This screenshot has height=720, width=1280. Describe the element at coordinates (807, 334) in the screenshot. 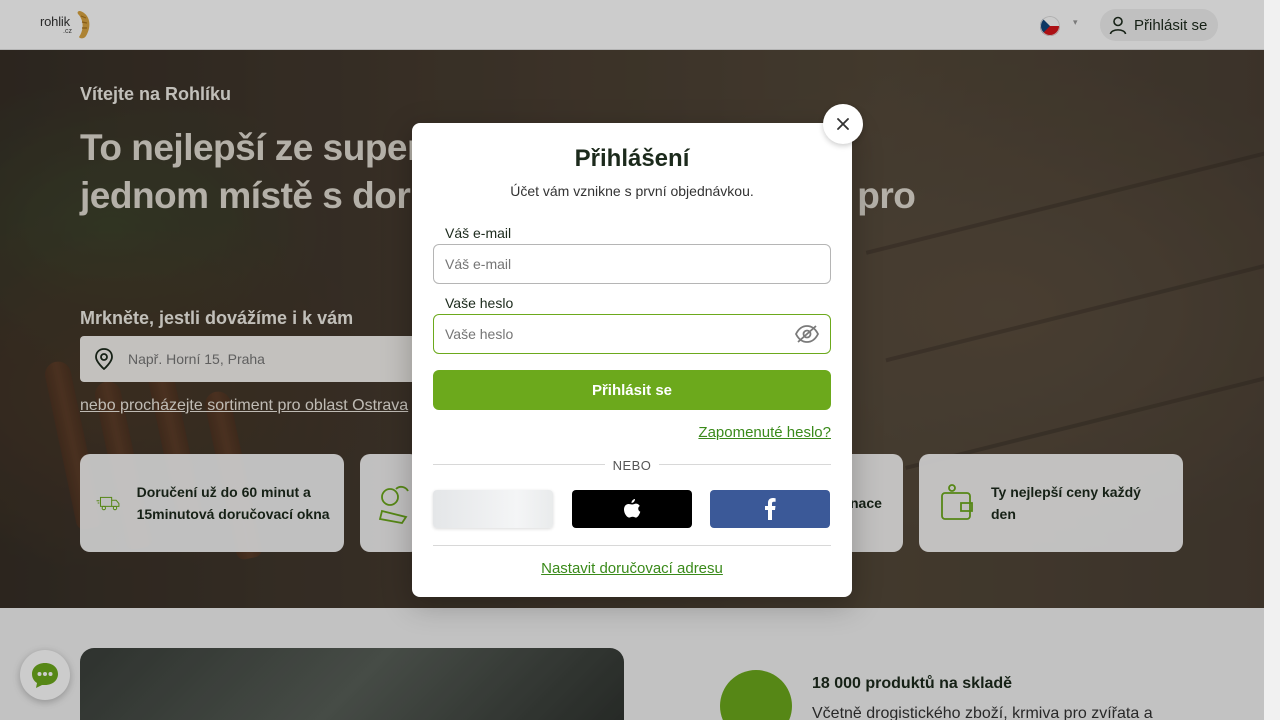

I see `eye-off-icon` at that location.